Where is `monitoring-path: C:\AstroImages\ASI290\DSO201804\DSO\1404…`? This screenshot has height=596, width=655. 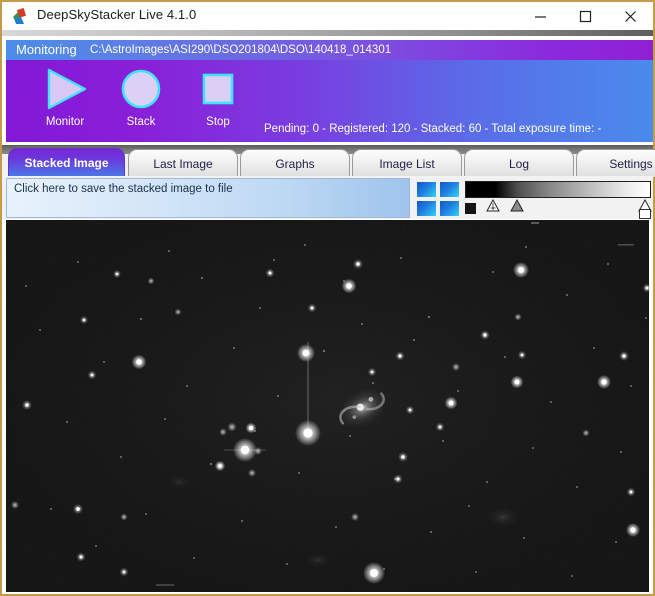 monitoring-path: C:\AstroImages\ASI290\DSO201804\DSO\1404… is located at coordinates (241, 50).